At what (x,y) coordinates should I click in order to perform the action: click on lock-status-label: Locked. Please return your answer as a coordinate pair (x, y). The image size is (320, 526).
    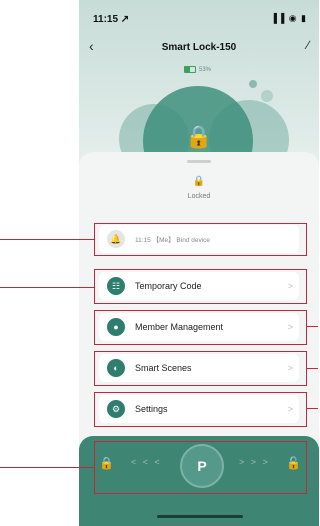
    Looking at the image, I should click on (199, 196).